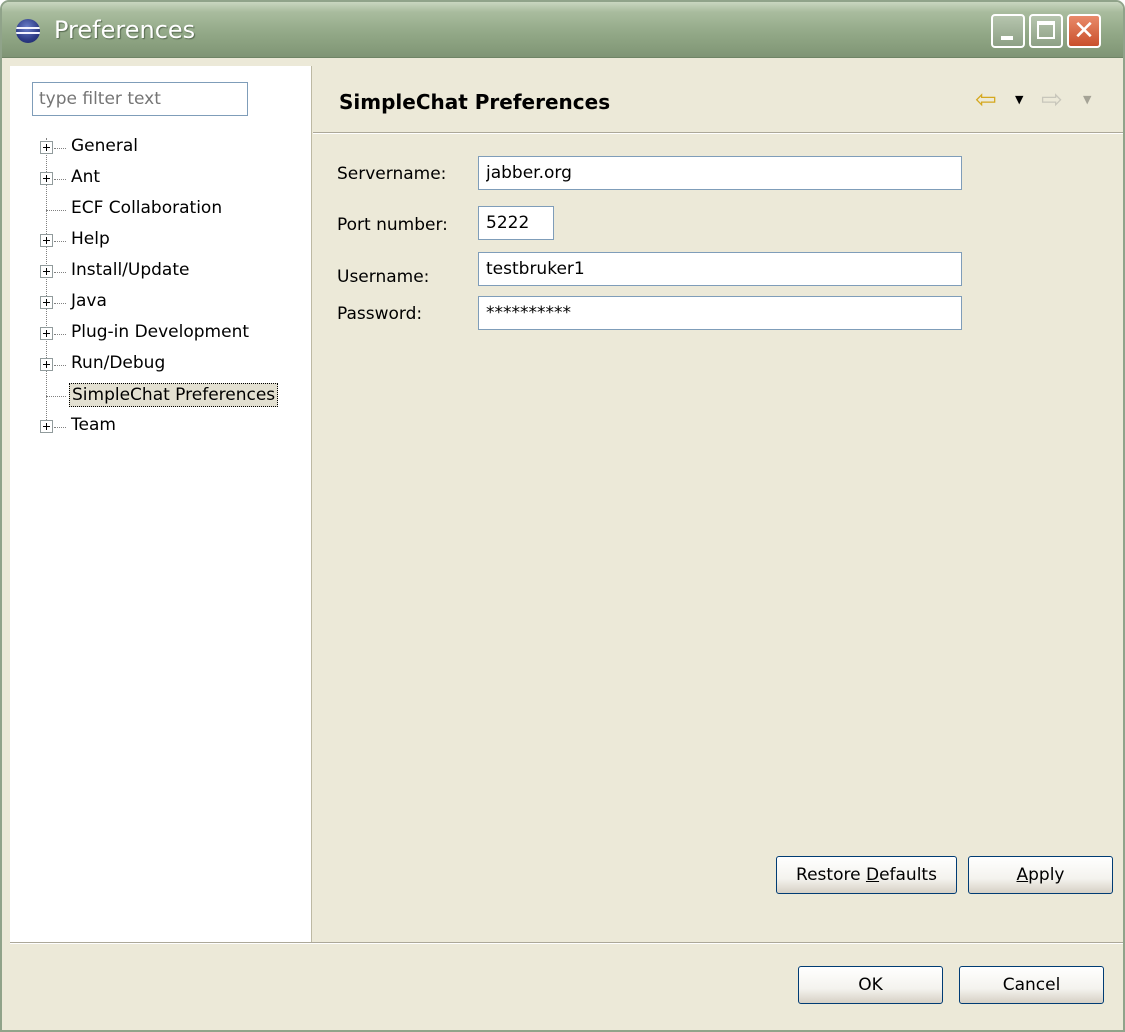 This screenshot has width=1125, height=1032. What do you see at coordinates (986, 100) in the screenshot?
I see `back-arrow-icon: ⇦` at bounding box center [986, 100].